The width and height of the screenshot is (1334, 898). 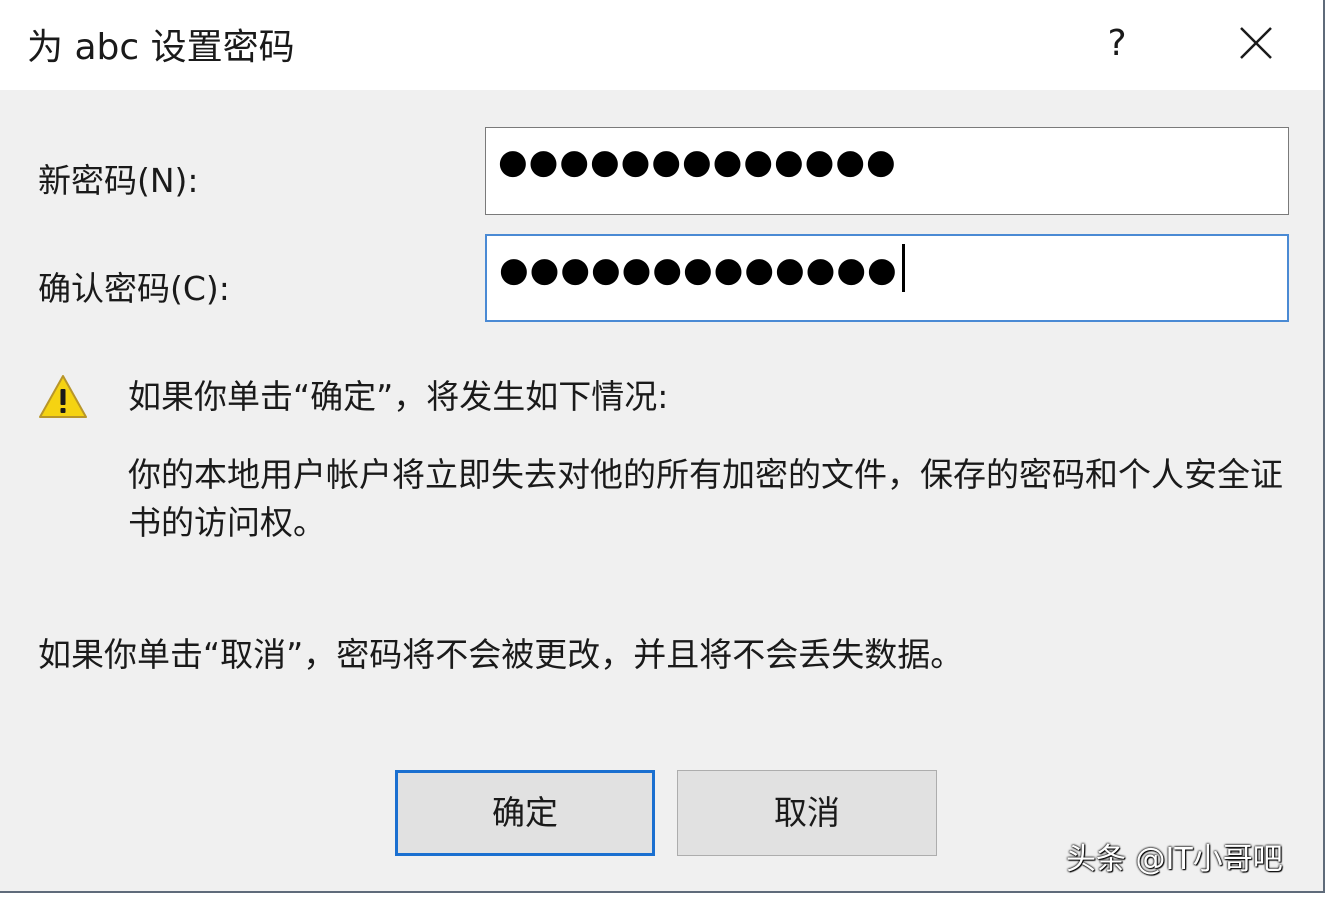 I want to click on dialog-title: 为 abc 设置密码, so click(x=161, y=47).